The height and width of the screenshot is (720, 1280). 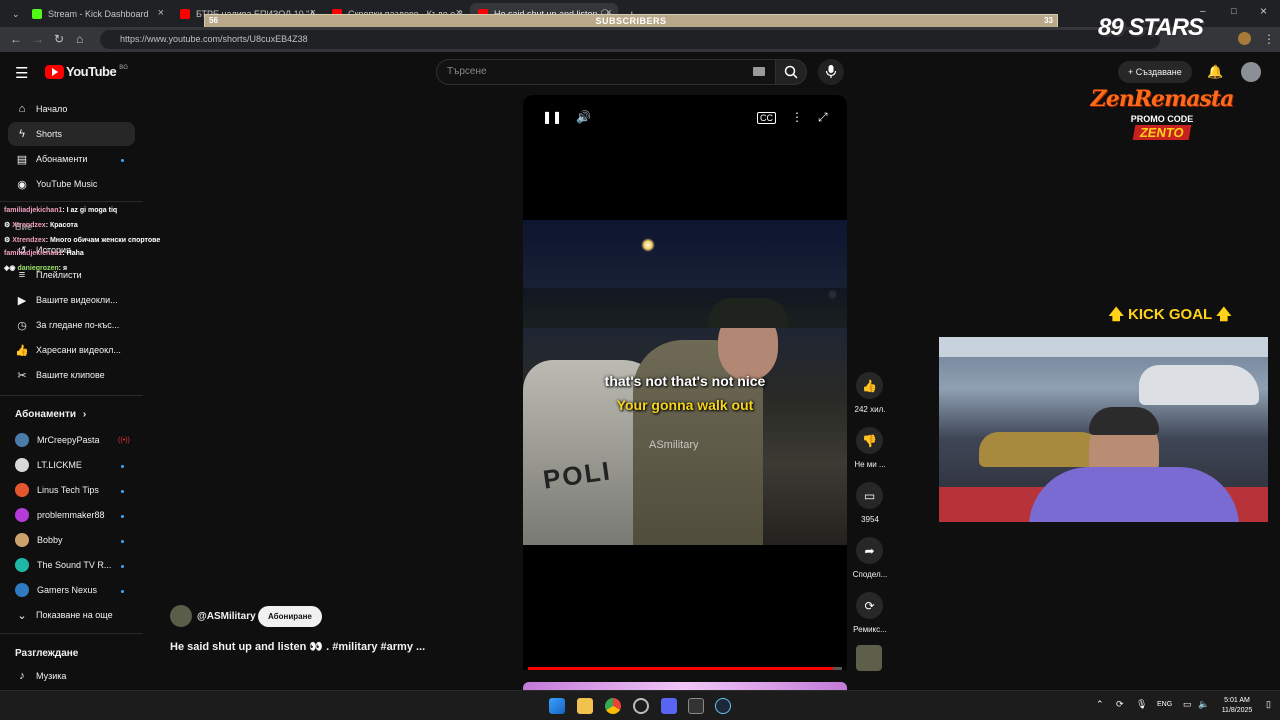 I want to click on notifications-bell-icon: 🔔, so click(x=1215, y=72).